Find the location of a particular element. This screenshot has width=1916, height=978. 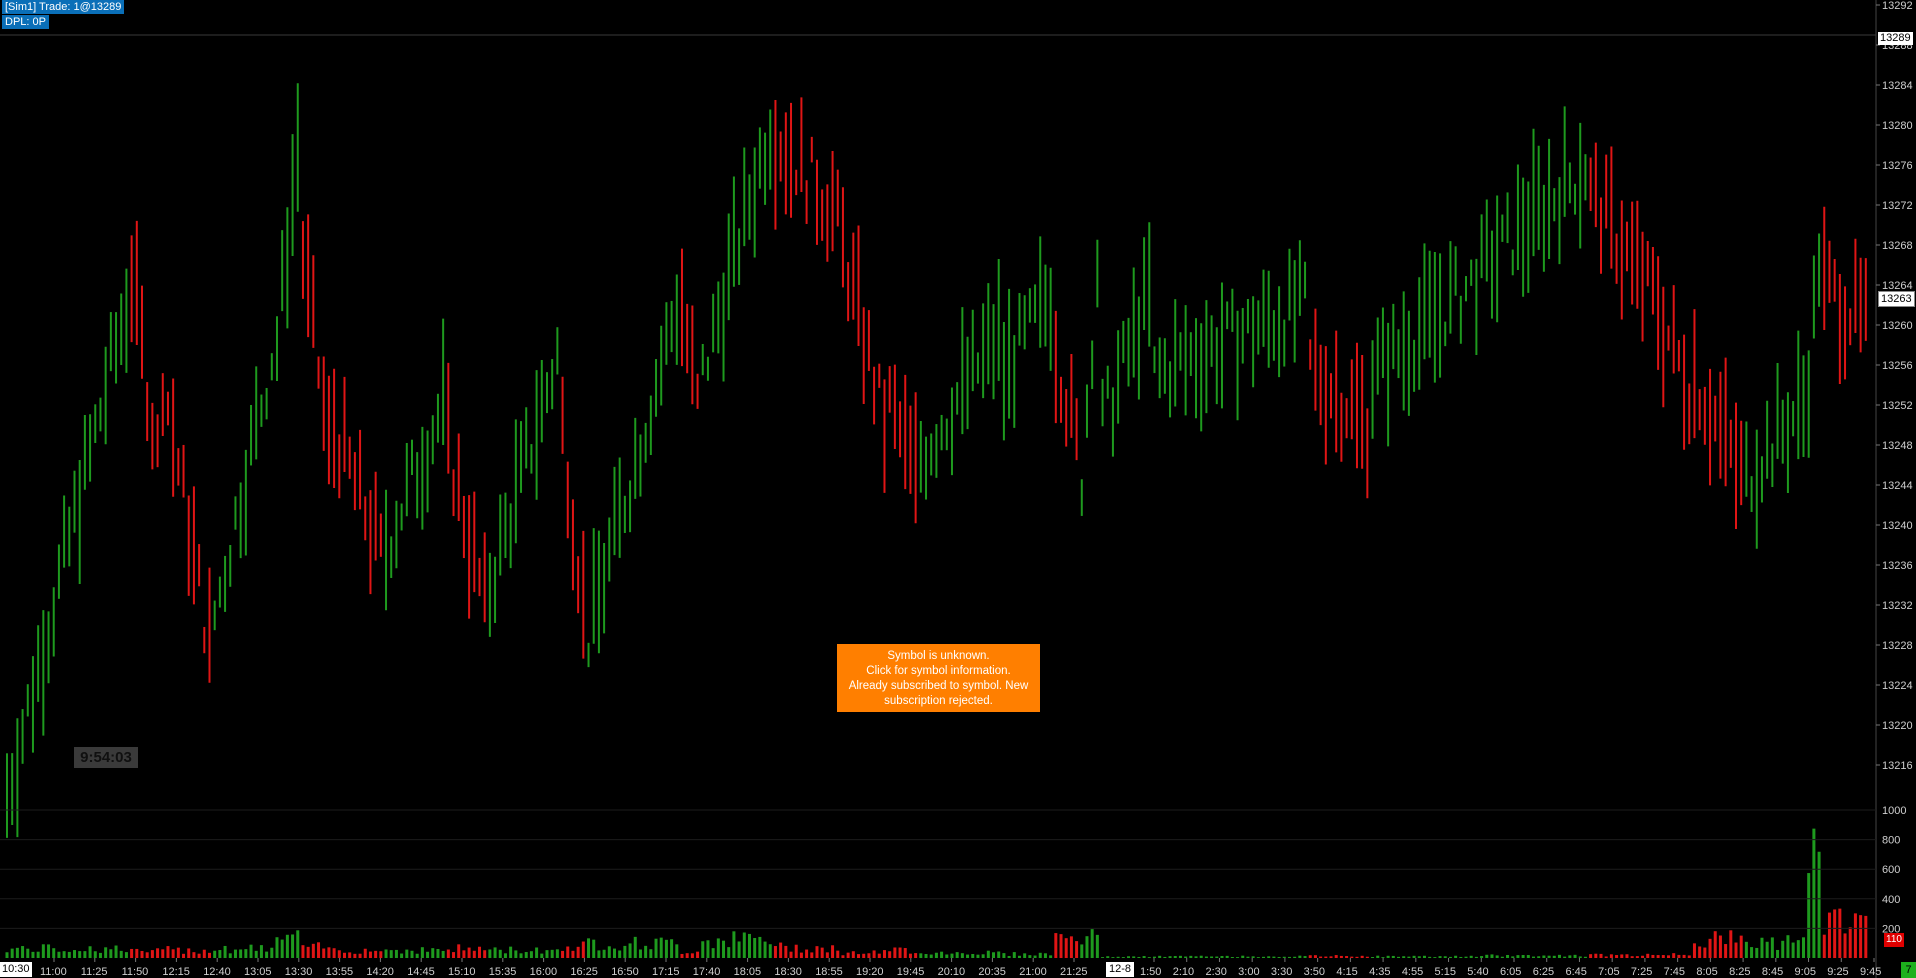

time-tick-label: 11:25 is located at coordinates (94, 972).